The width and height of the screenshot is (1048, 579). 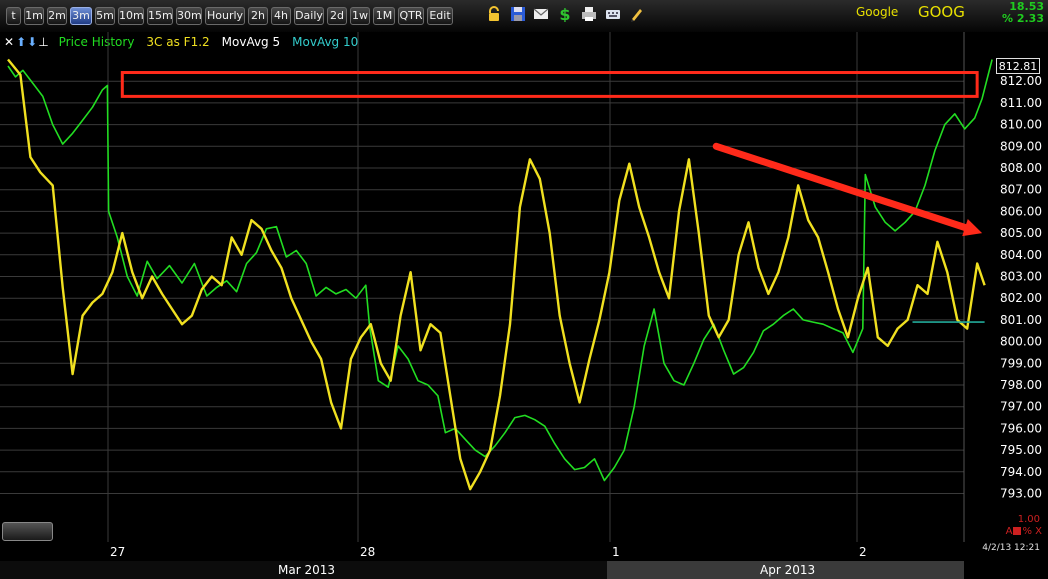 What do you see at coordinates (225, 16) in the screenshot?
I see `timeframe-hourly: Hourly` at bounding box center [225, 16].